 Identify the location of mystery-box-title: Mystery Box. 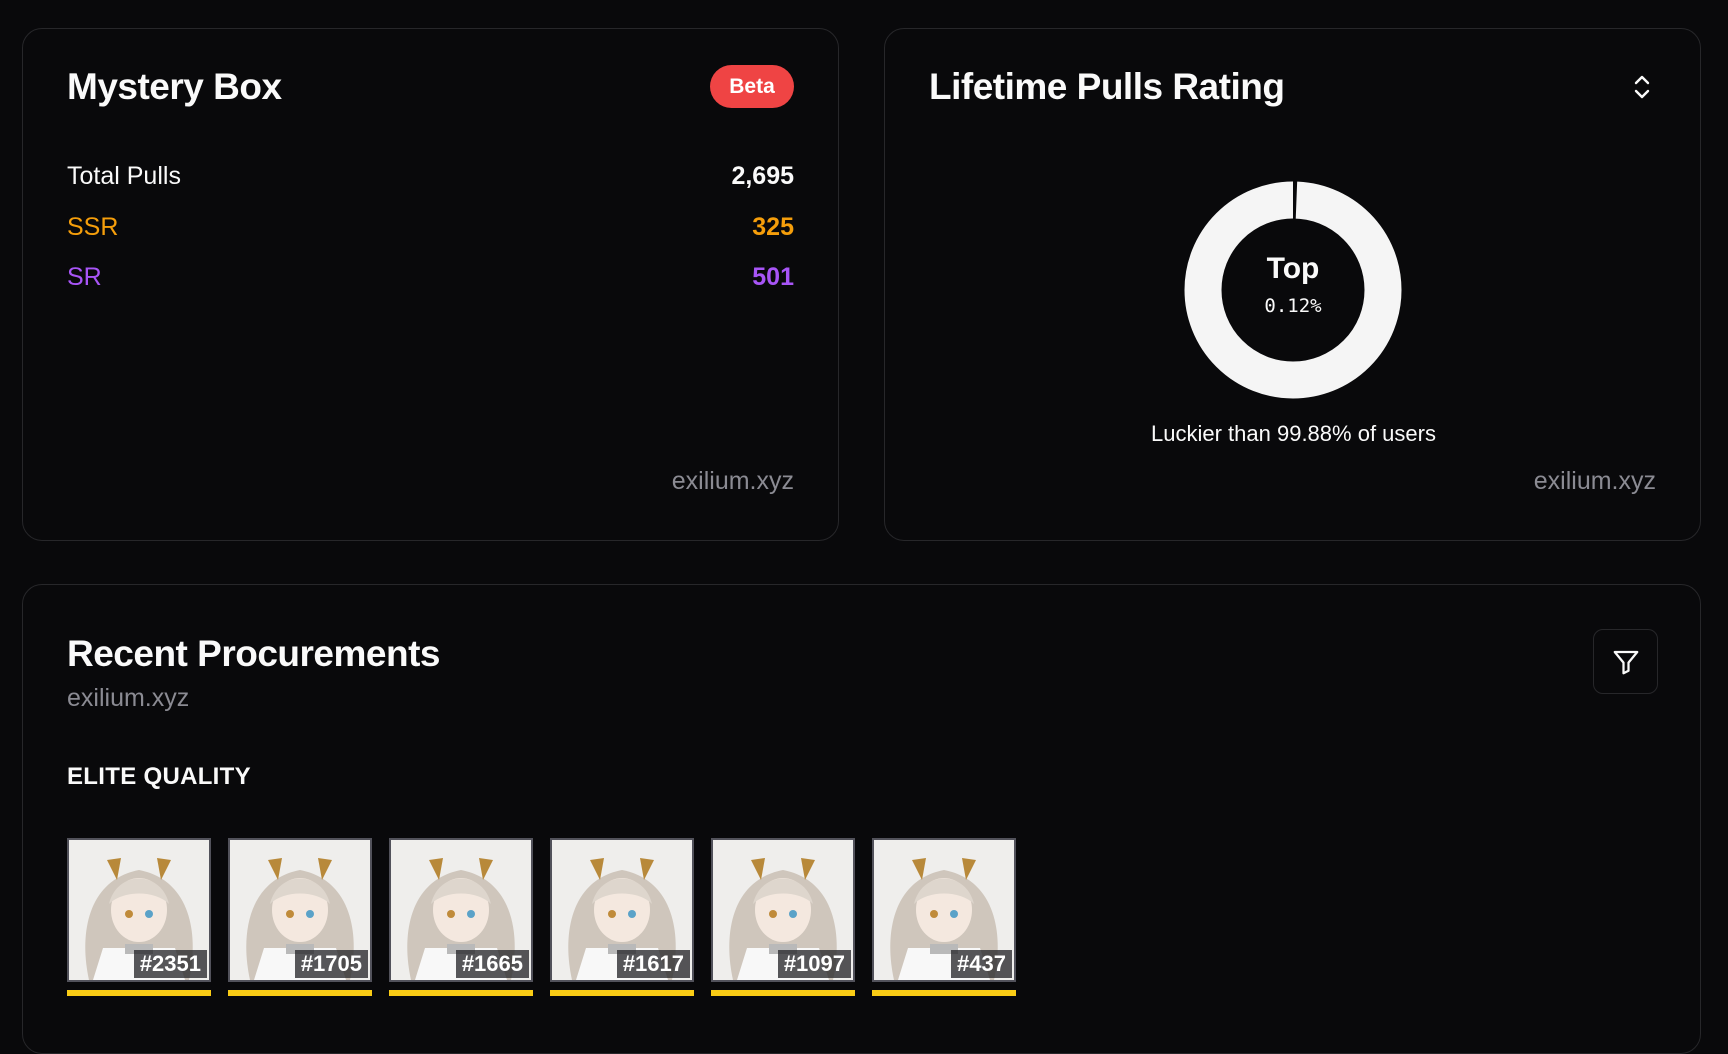
(174, 87).